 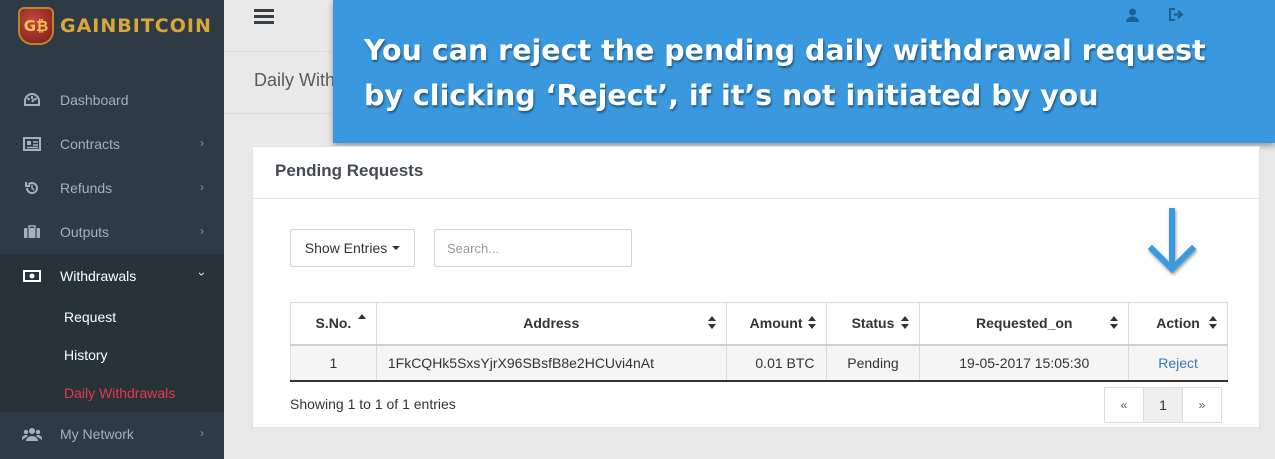 I want to click on cell-requested-on: 19-05-2017 15:05:30, so click(x=1024, y=363).